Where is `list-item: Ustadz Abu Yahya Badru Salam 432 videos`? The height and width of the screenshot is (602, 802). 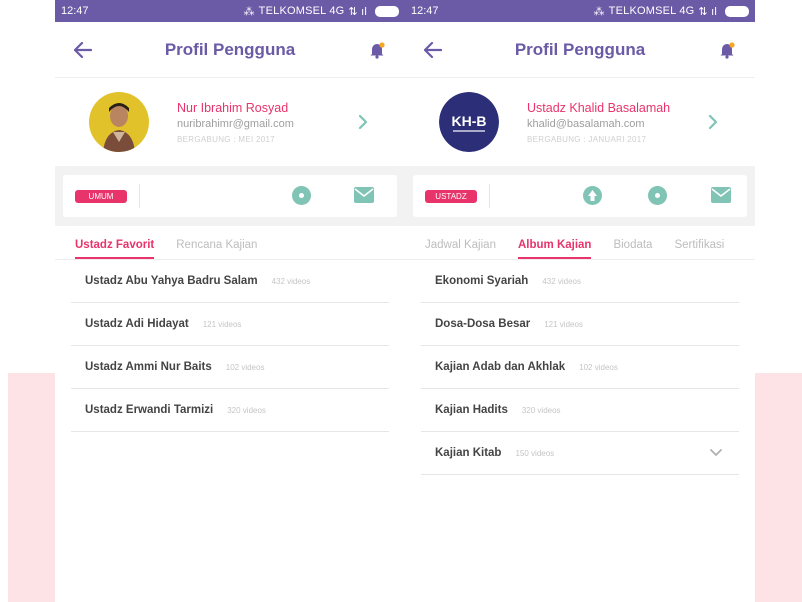 list-item: Ustadz Abu Yahya Badru Salam 432 videos is located at coordinates (230, 281).